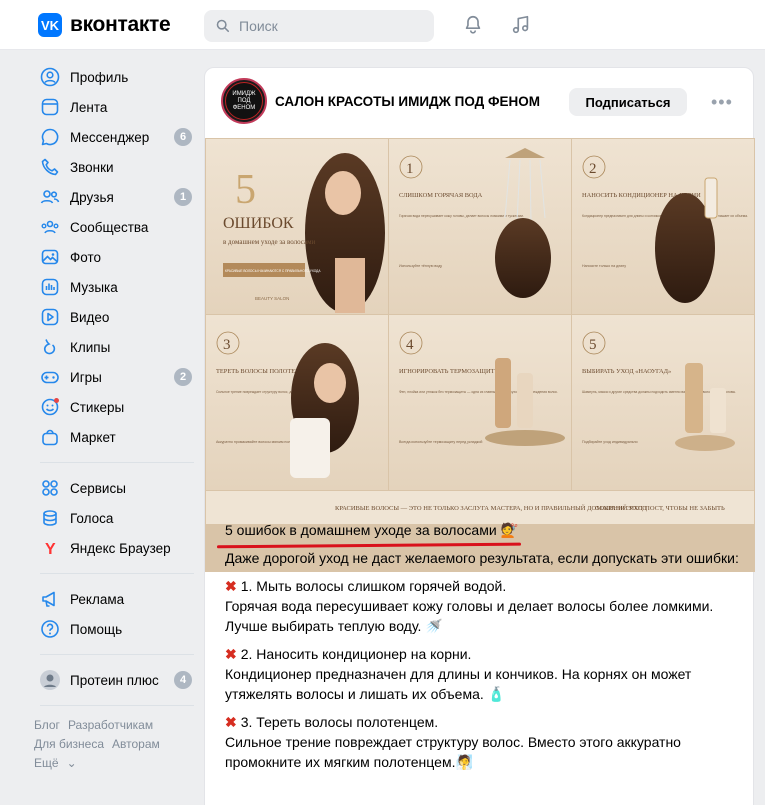 The width and height of the screenshot is (765, 805). What do you see at coordinates (110, 725) in the screenshot?
I see `footer-link-developers: Разработчикам` at bounding box center [110, 725].